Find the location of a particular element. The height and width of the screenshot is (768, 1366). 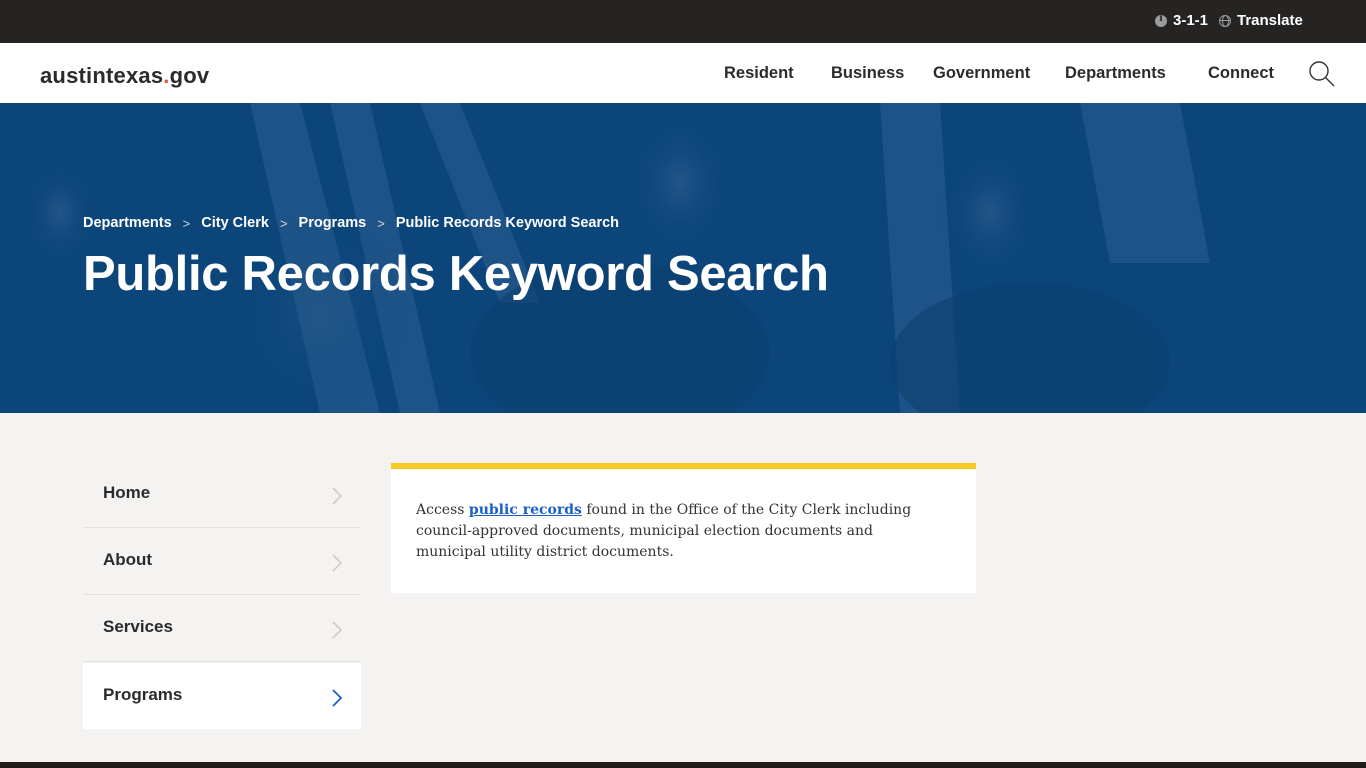

side-nav-label: About is located at coordinates (128, 559).